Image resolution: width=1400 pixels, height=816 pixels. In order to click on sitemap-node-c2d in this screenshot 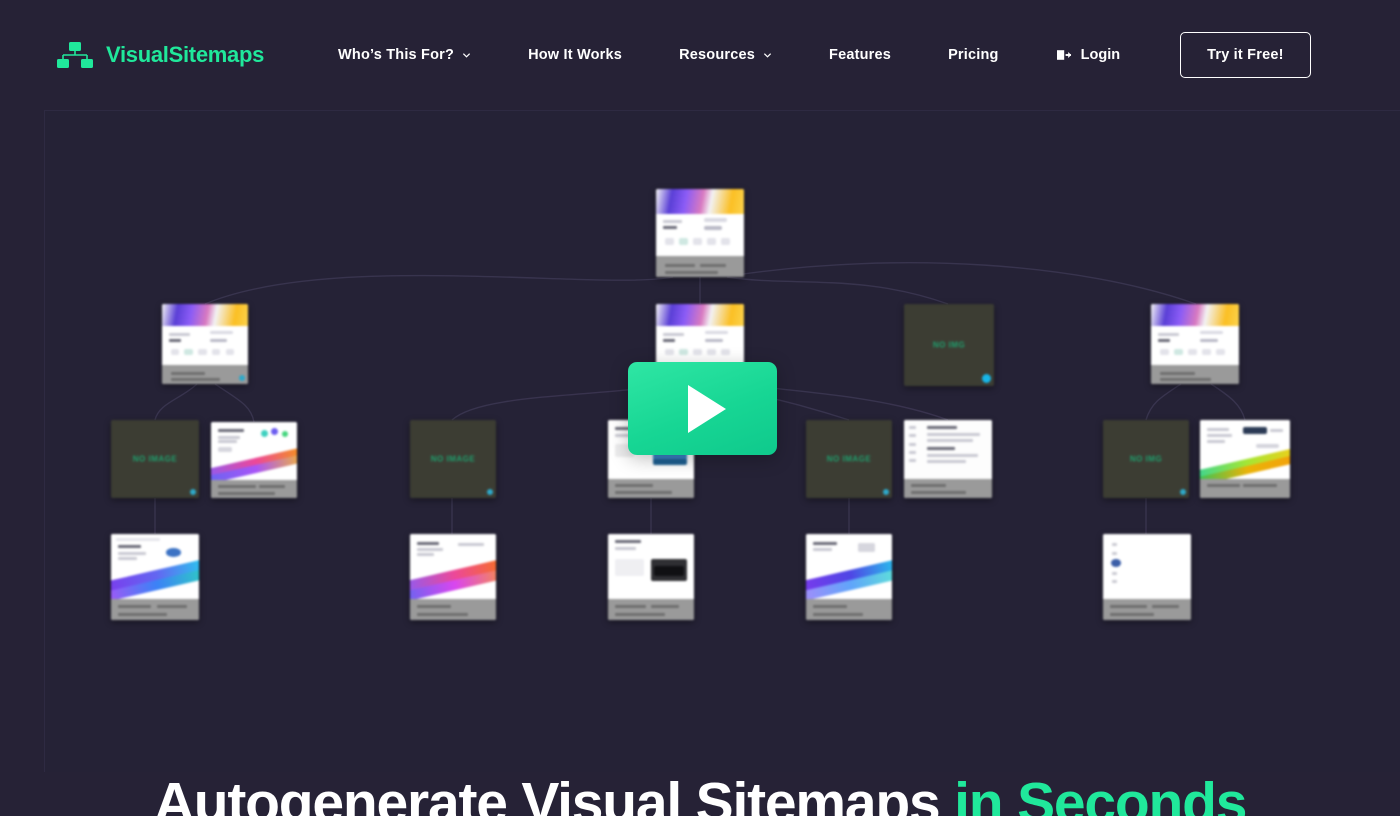, I will do `click(948, 459)`.